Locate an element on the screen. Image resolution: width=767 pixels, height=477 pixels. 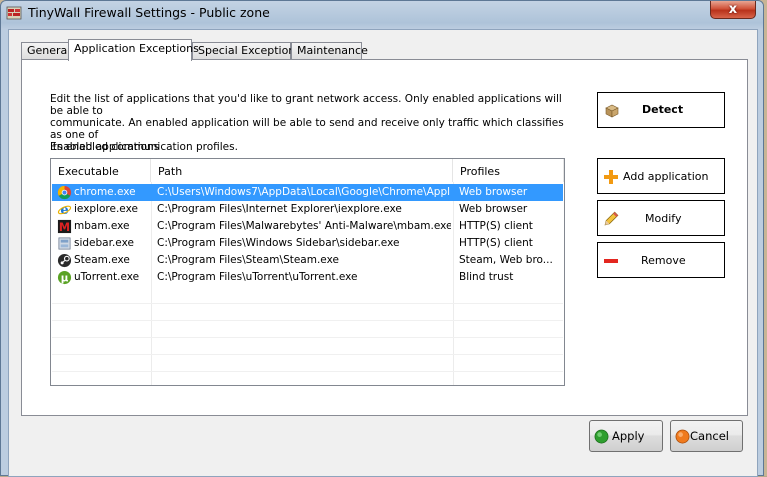
tab-application-exceptions-label: Application Exceptions is located at coordinates (136, 48).